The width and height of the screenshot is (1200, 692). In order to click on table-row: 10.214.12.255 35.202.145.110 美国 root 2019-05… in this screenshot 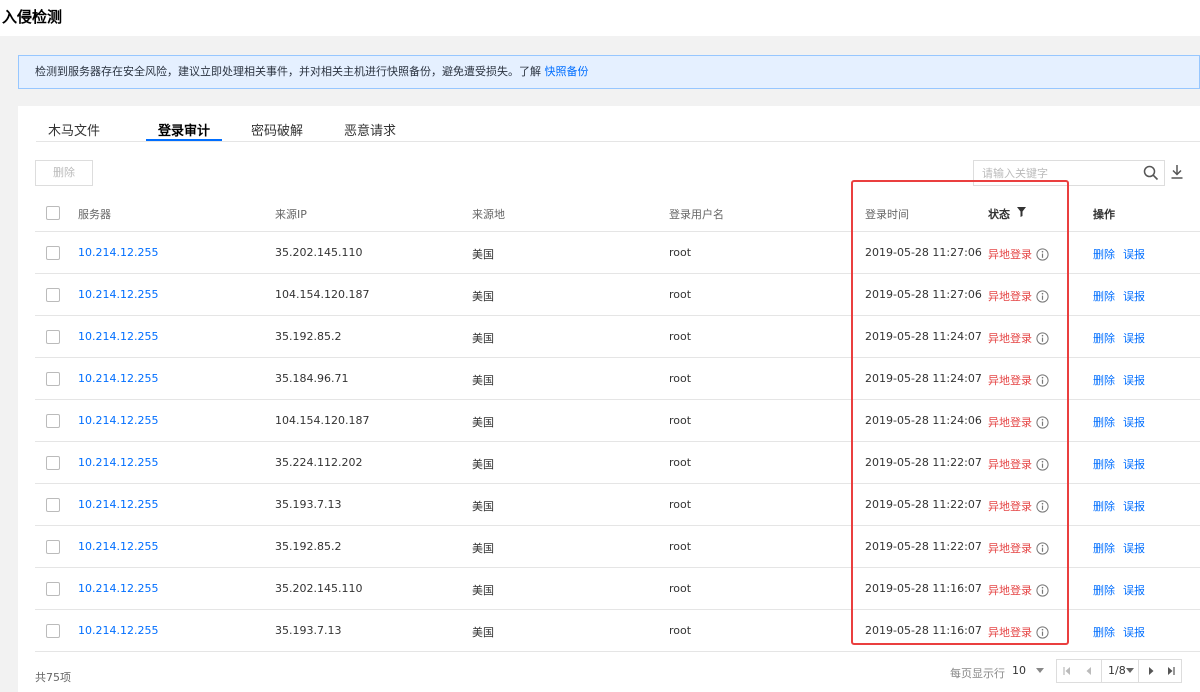, I will do `click(617, 253)`.